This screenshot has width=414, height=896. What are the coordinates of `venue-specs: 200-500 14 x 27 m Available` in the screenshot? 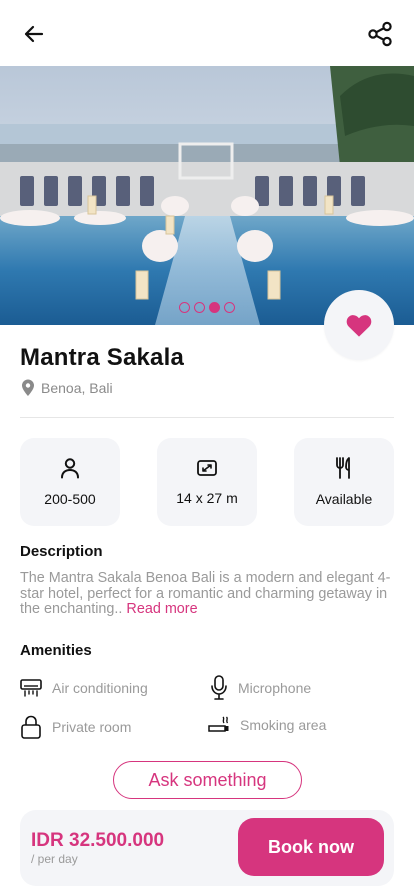 It's located at (207, 482).